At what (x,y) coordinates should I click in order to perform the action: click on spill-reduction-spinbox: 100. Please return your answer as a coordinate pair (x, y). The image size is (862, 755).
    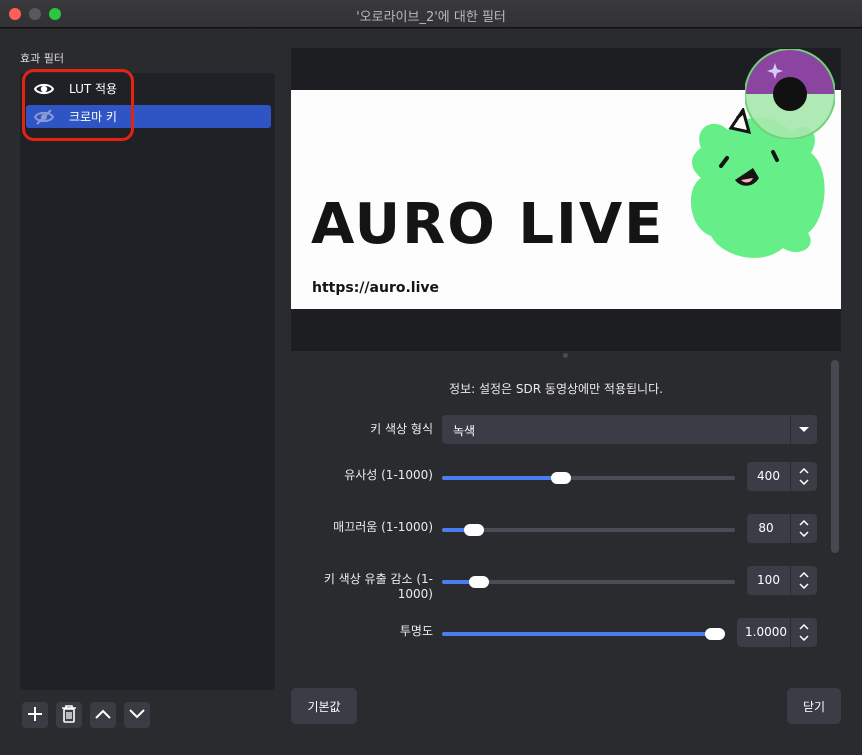
    Looking at the image, I should click on (782, 580).